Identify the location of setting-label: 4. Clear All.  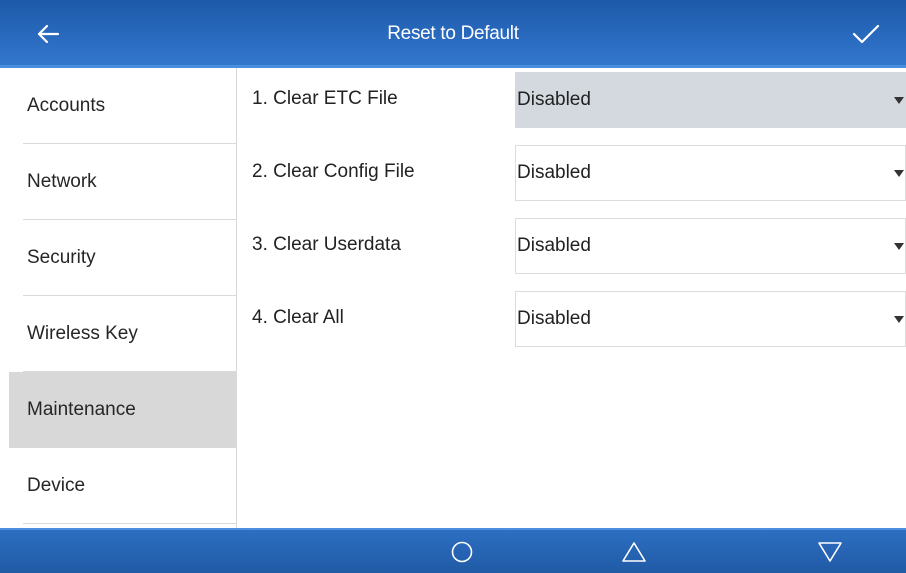
(298, 317).